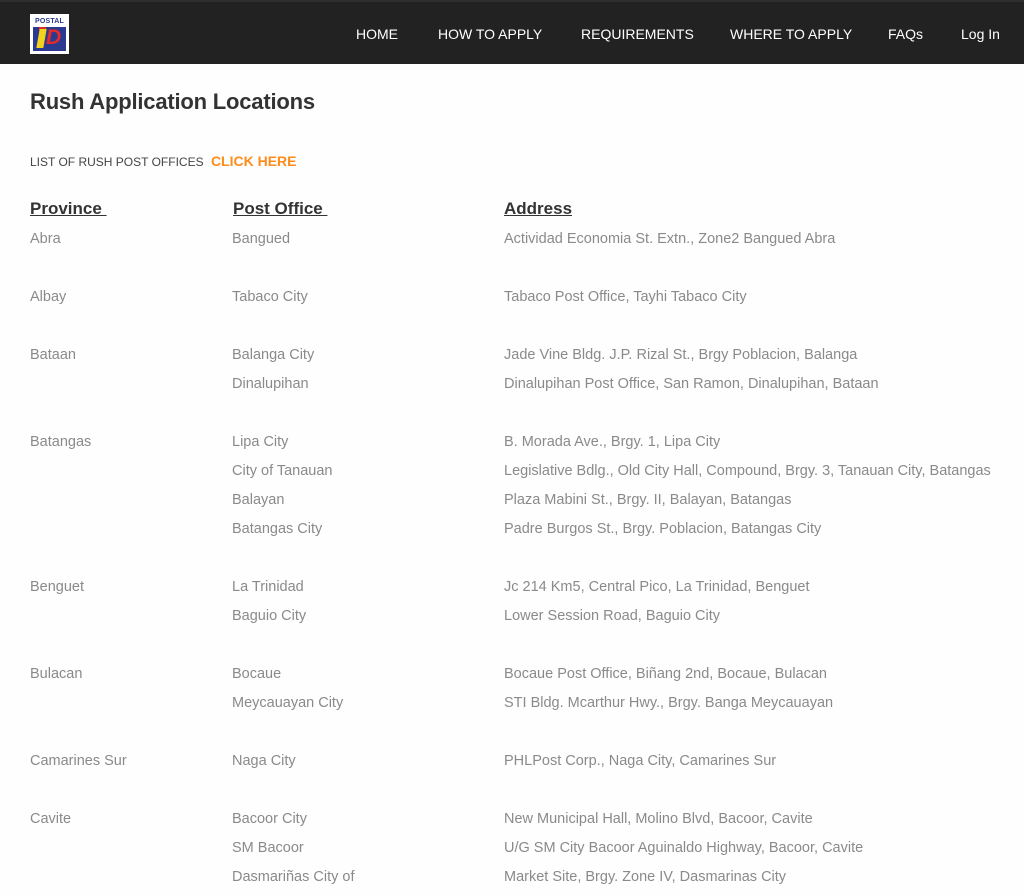 This screenshot has height=896, width=1024. What do you see at coordinates (905, 34) in the screenshot?
I see `nav-faqs: FAQs` at bounding box center [905, 34].